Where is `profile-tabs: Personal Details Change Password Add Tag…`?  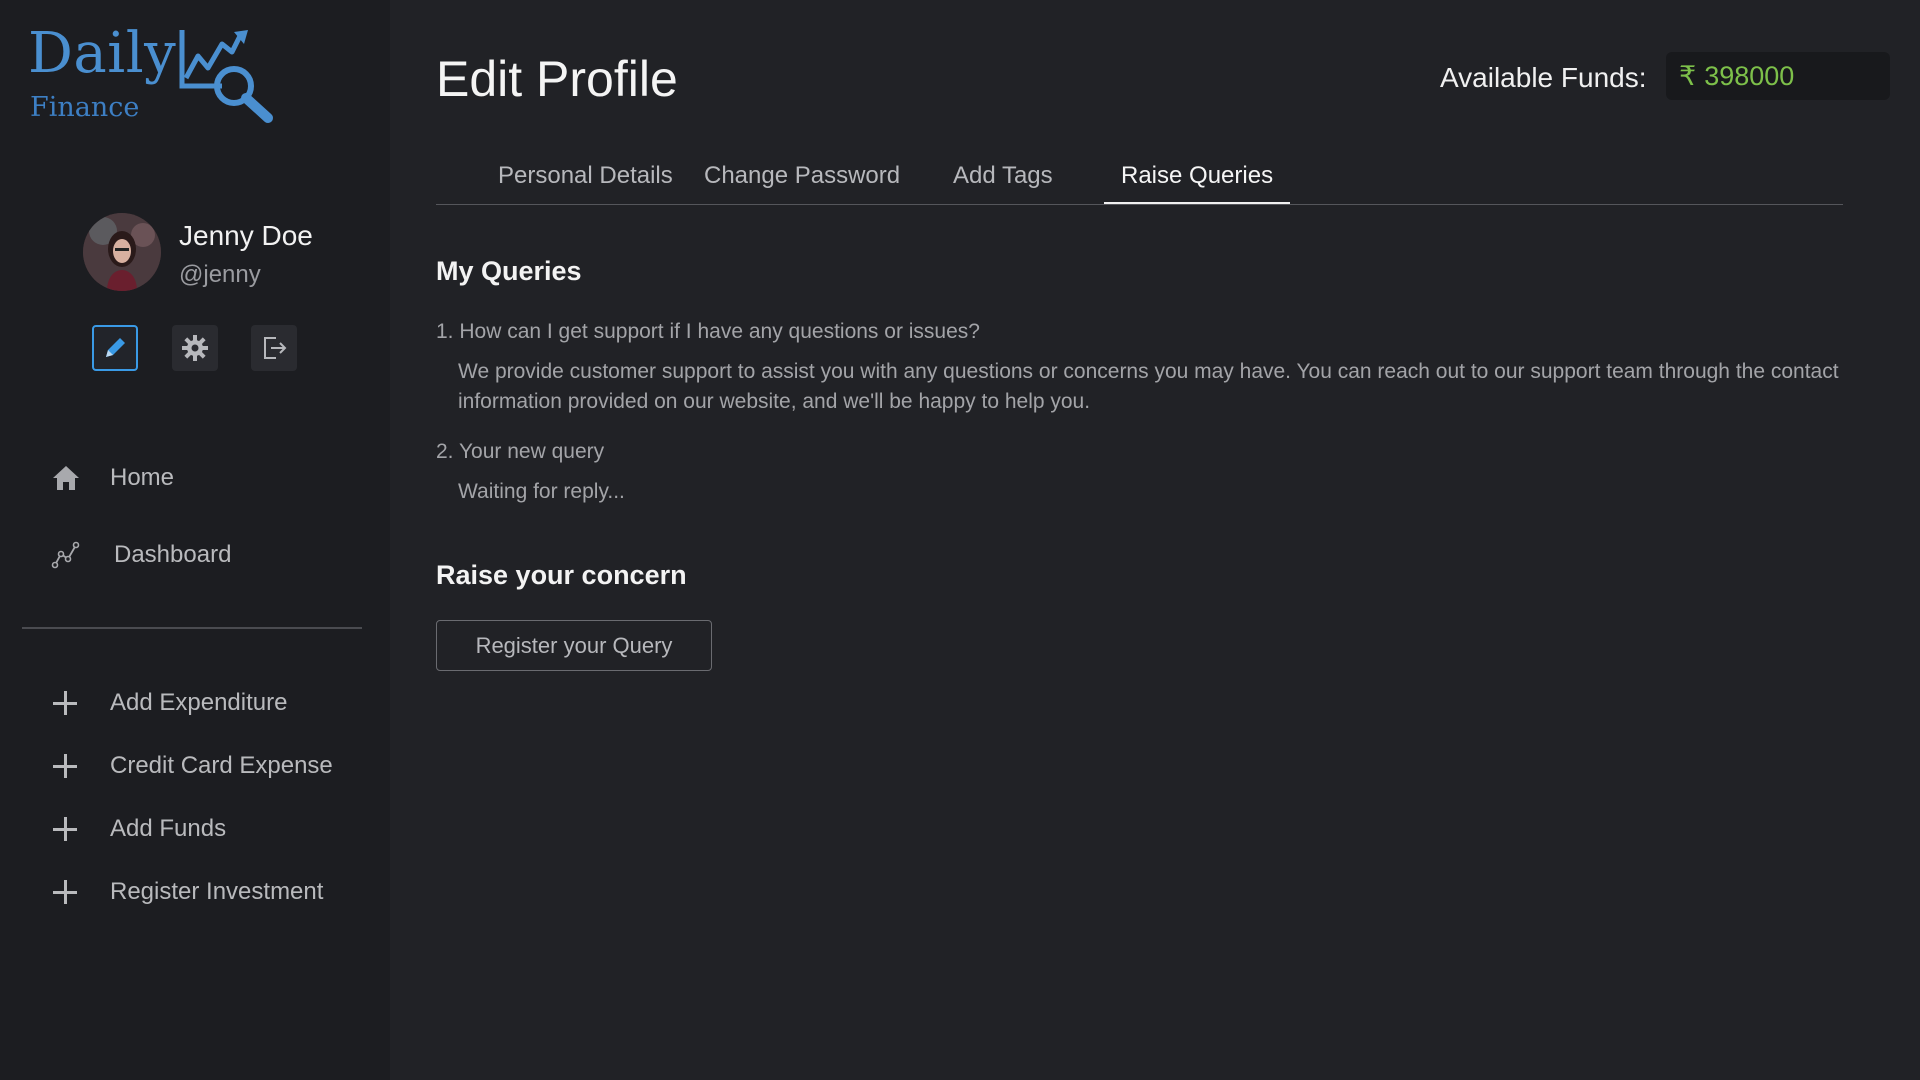 profile-tabs: Personal Details Change Password Add Tag… is located at coordinates (1139, 177).